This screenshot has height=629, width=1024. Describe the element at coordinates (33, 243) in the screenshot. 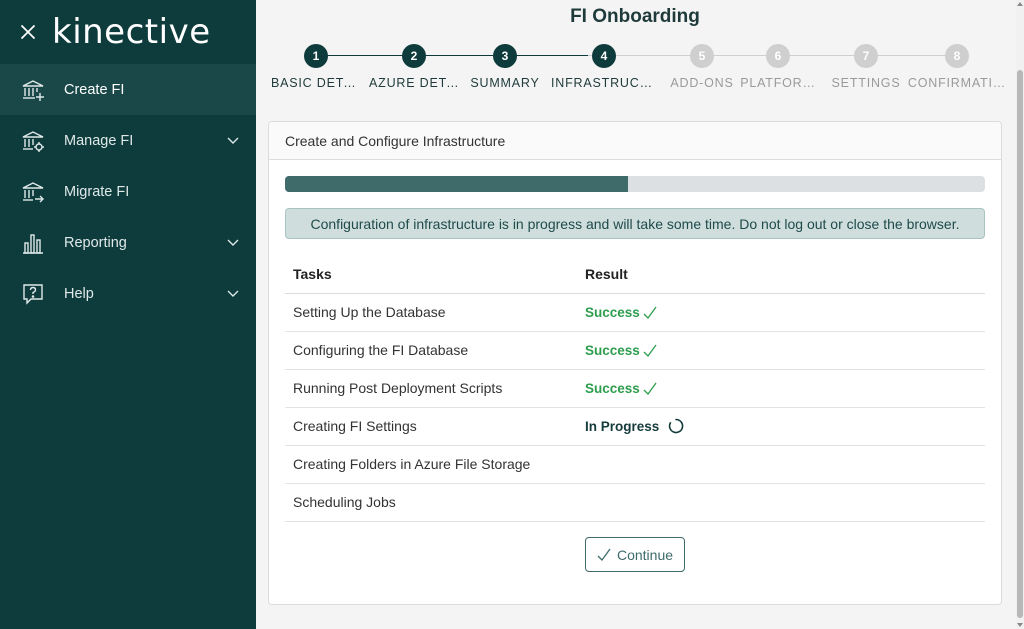

I see `bar-chart-icon` at that location.